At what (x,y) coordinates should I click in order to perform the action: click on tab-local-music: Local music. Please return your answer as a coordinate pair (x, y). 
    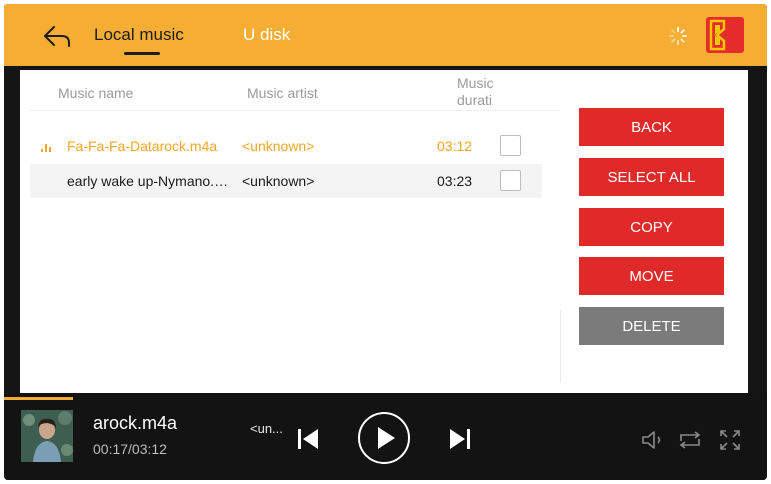
    Looking at the image, I should click on (139, 35).